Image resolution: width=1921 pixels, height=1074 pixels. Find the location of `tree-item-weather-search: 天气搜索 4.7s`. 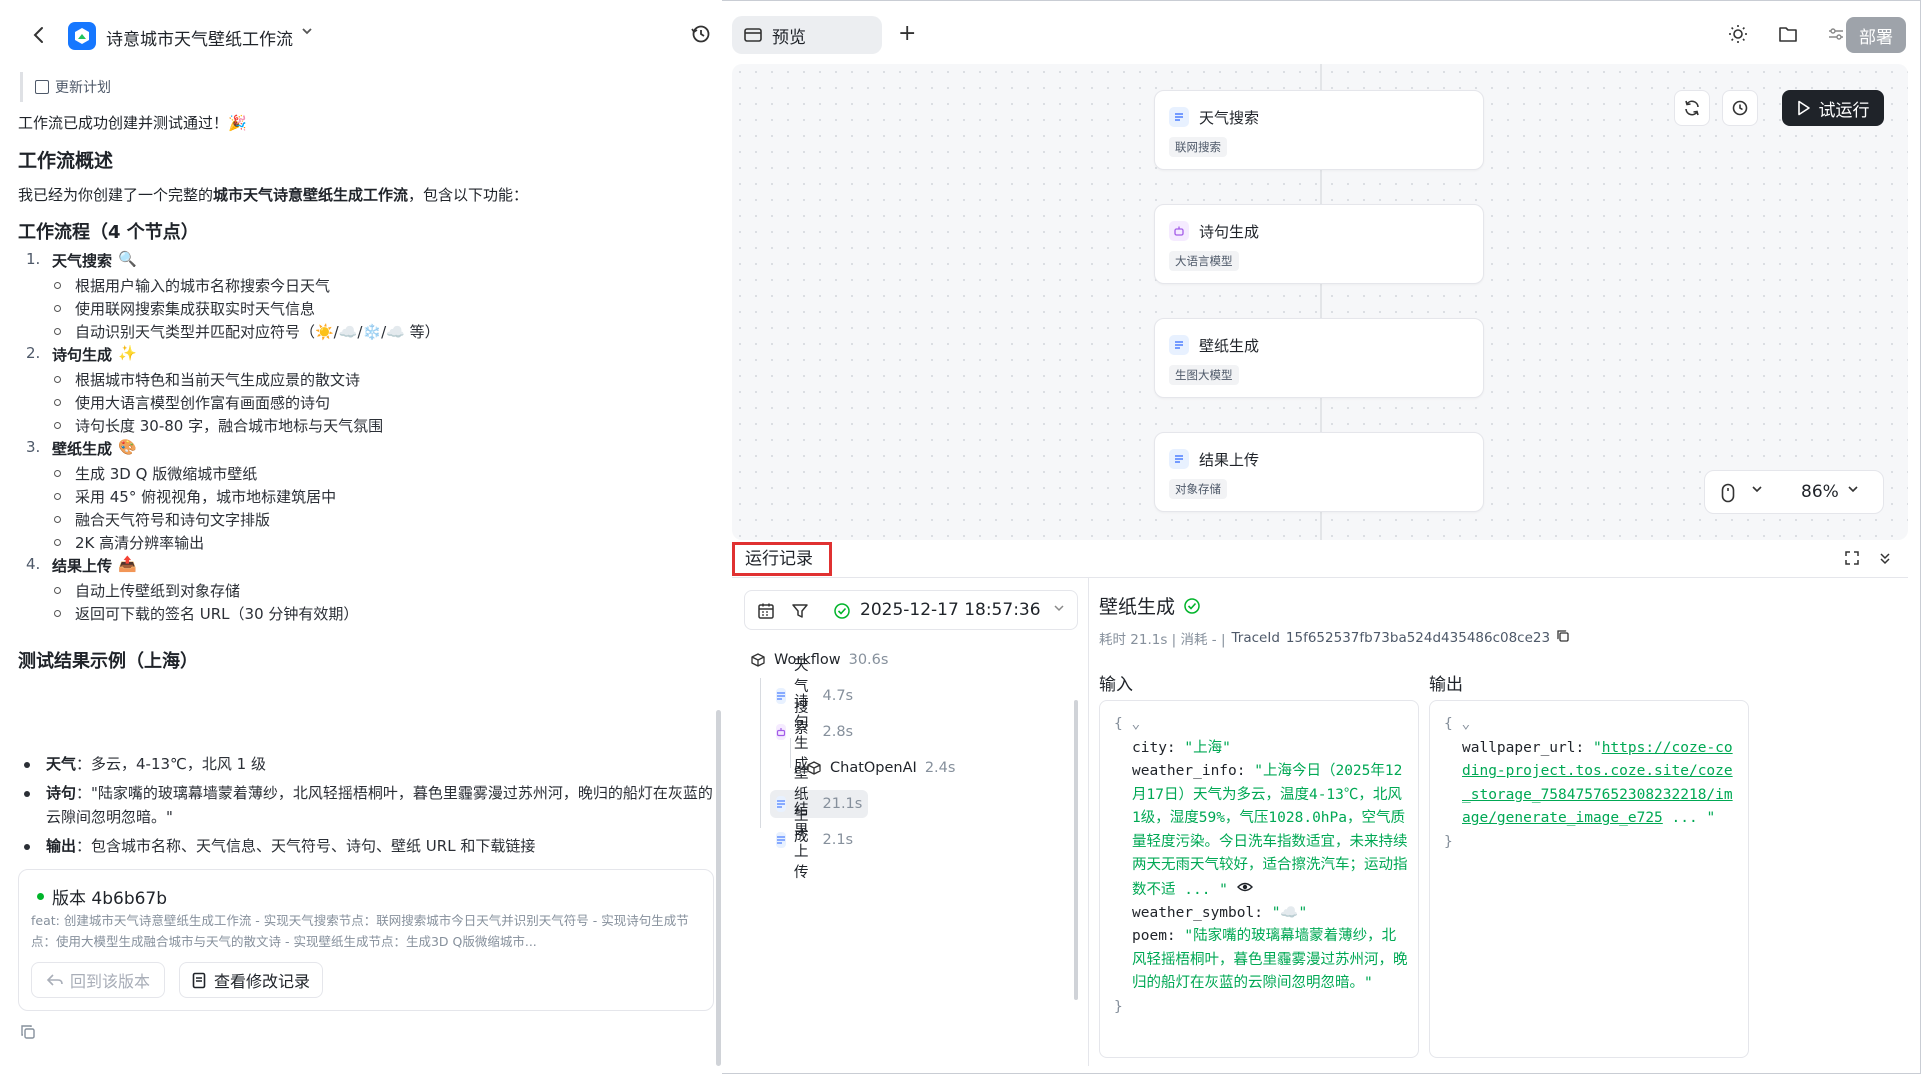

tree-item-weather-search: 天气搜索 4.7s is located at coordinates (814, 697).